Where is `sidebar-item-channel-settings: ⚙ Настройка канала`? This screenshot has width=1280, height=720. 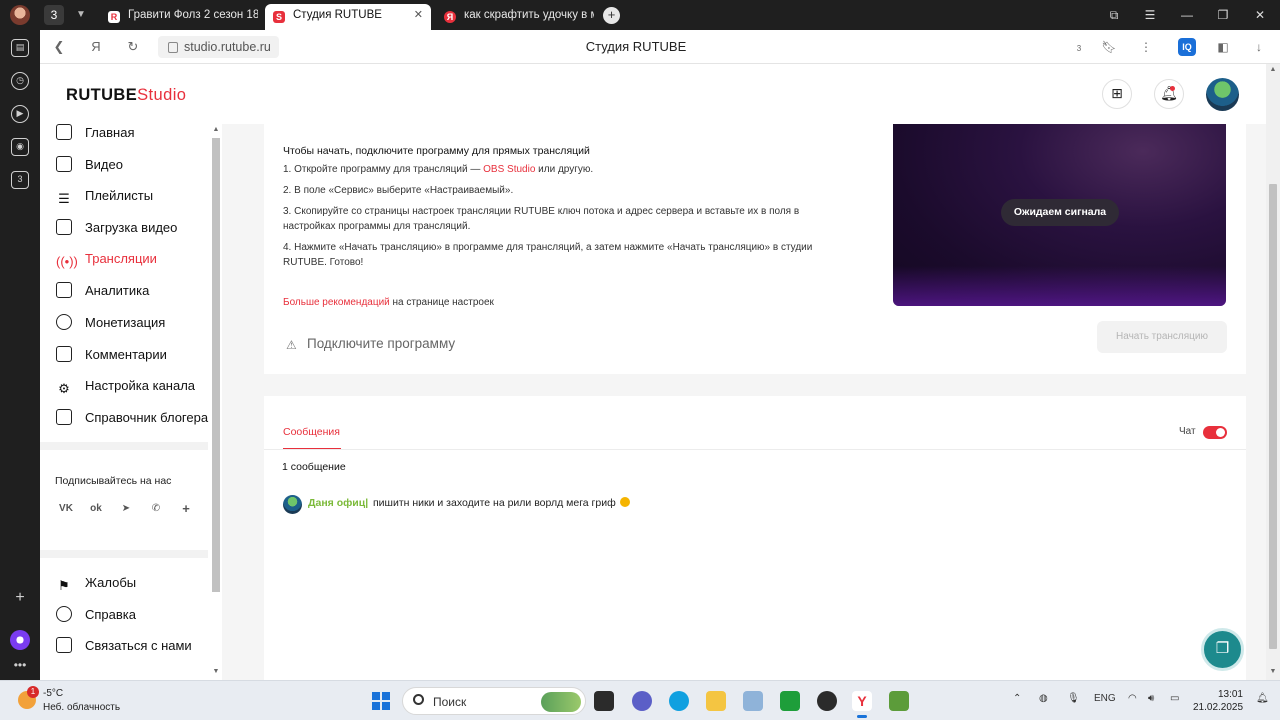
sidebar-item-channel-settings: ⚙ Настройка канала is located at coordinates (125, 386).